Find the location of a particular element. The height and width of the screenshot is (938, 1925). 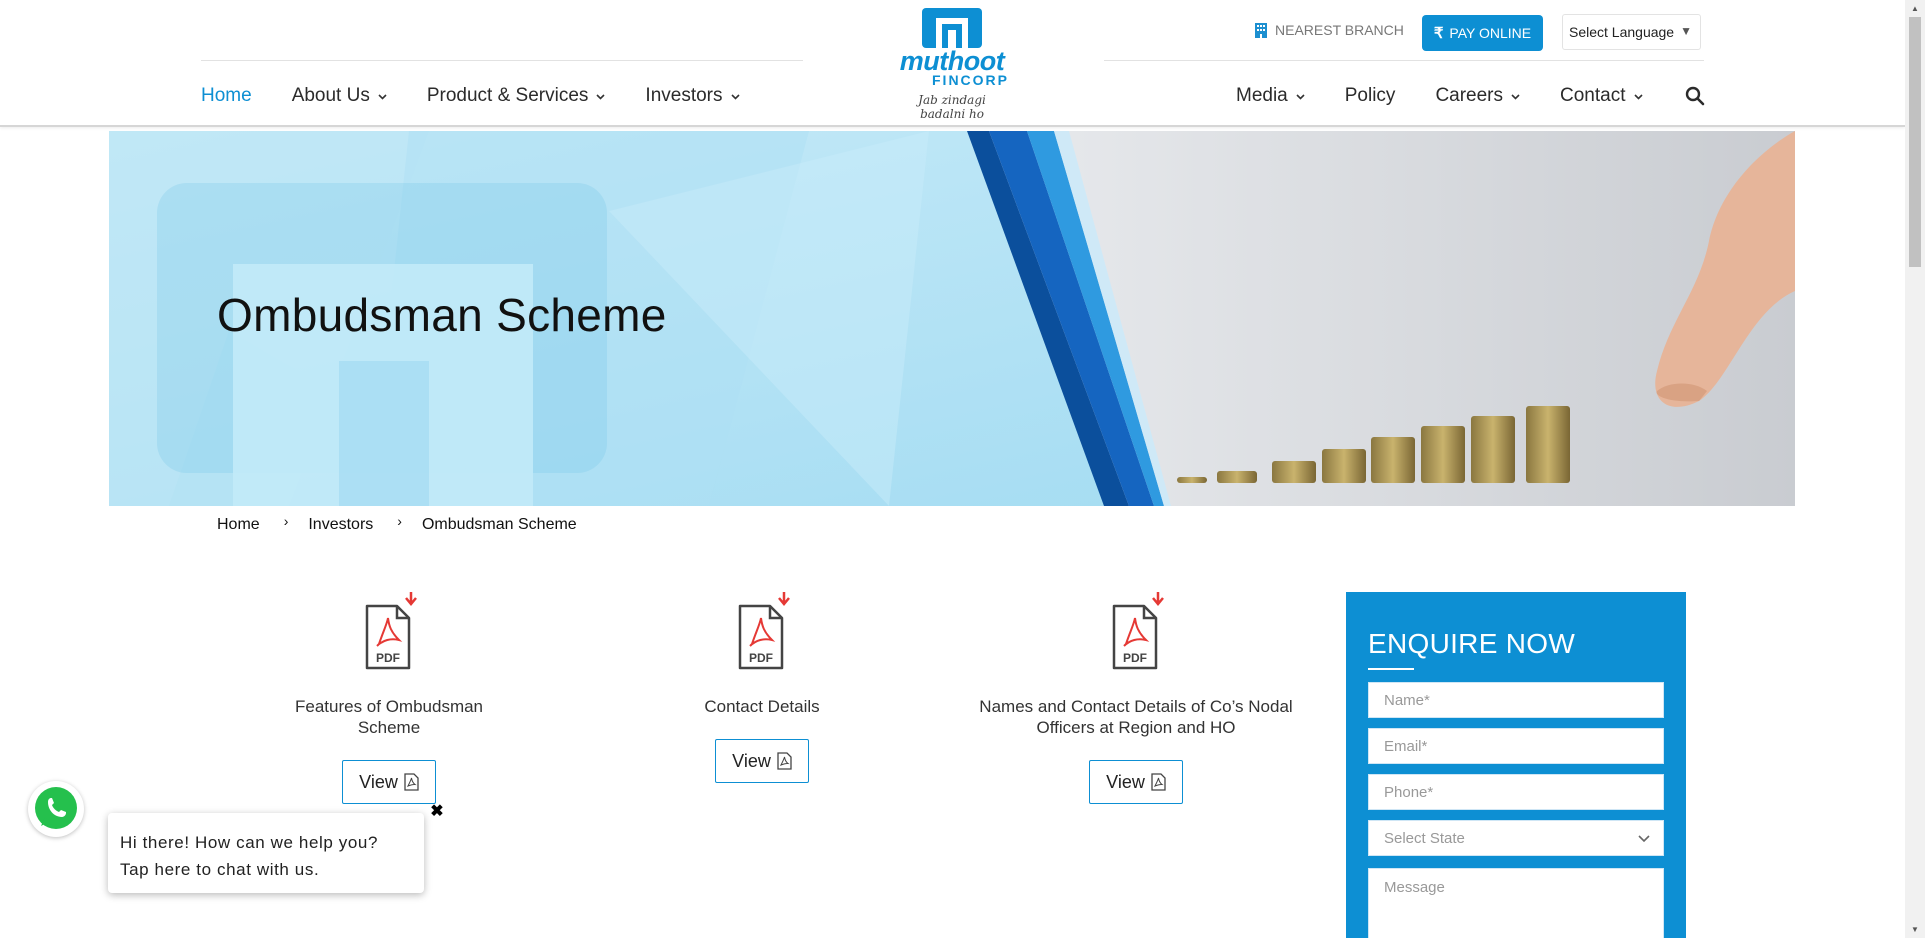

logo-mark-icon is located at coordinates (952, 28).